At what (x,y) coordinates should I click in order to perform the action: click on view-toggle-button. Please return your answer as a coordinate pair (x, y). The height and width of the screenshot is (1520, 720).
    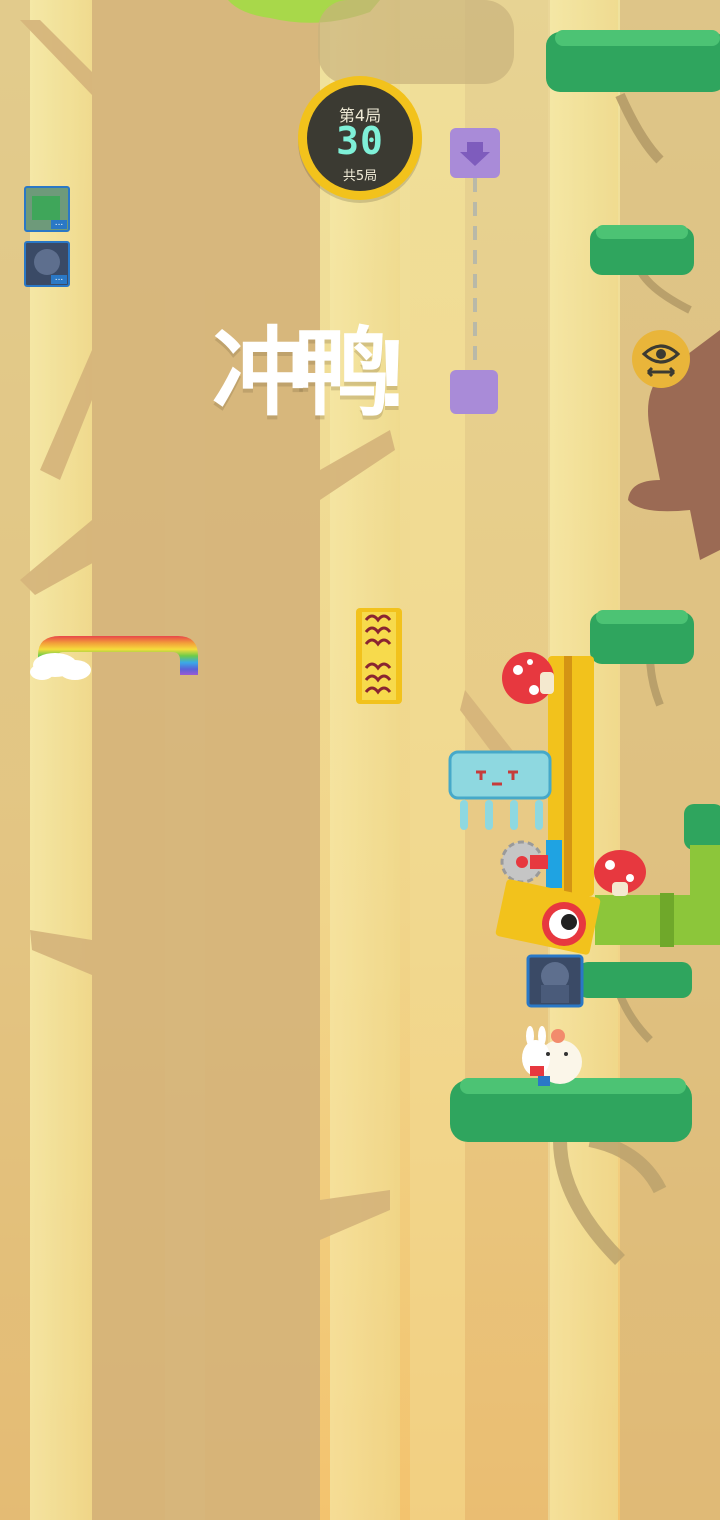
    Looking at the image, I should click on (661, 359).